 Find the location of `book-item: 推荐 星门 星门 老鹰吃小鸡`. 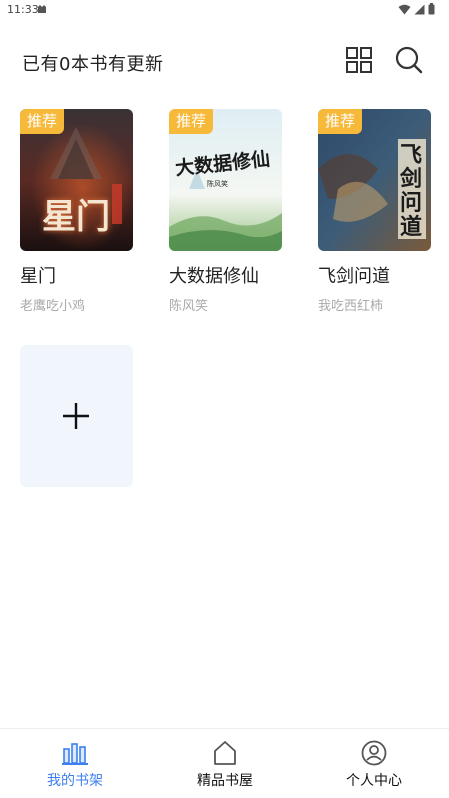

book-item: 推荐 星门 星门 老鹰吃小鸡 is located at coordinates (77, 211).